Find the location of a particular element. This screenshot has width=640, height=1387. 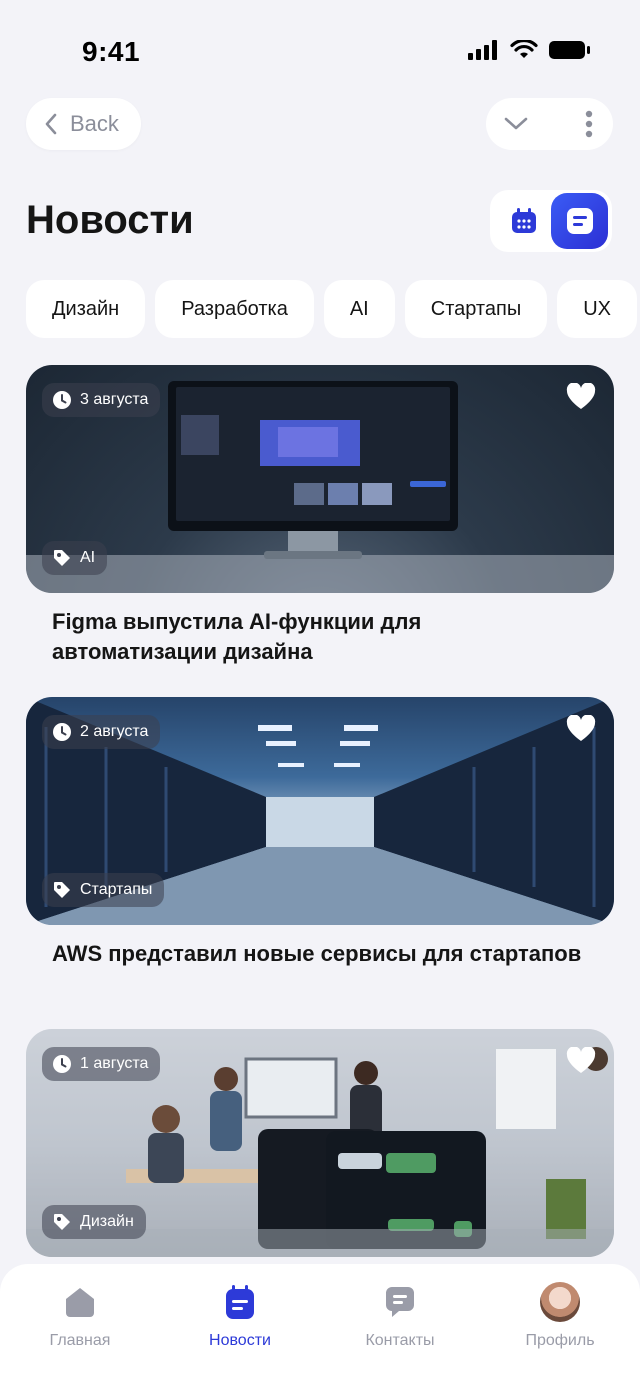

nav-item-news: Новости is located at coordinates (240, 1334).